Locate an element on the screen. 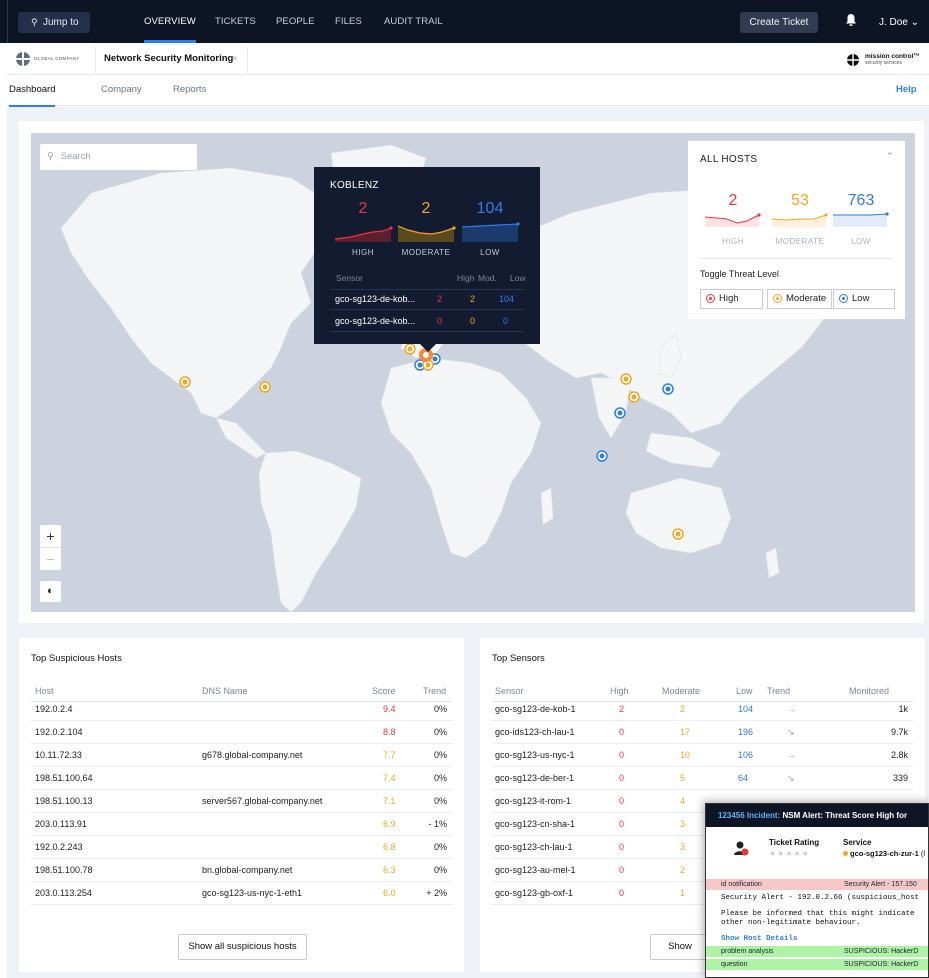  tab-dashboard: Dashboard is located at coordinates (32, 91).